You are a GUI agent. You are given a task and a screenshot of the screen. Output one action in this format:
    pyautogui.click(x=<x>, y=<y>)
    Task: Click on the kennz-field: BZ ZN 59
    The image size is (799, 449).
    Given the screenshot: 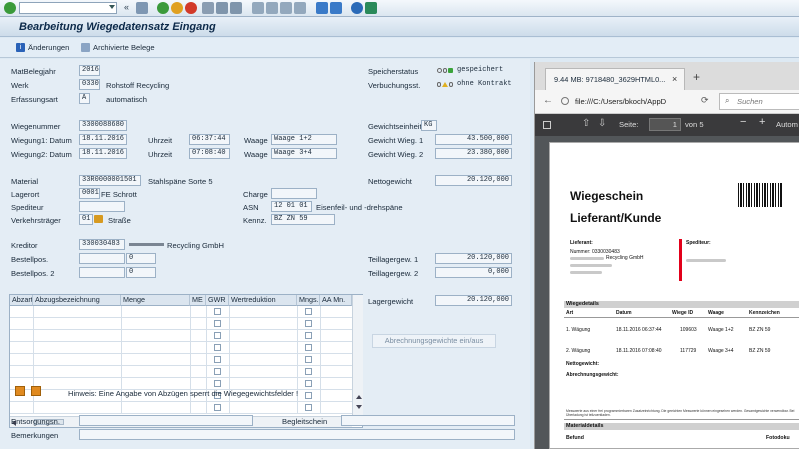 What is the action you would take?
    pyautogui.click(x=303, y=219)
    